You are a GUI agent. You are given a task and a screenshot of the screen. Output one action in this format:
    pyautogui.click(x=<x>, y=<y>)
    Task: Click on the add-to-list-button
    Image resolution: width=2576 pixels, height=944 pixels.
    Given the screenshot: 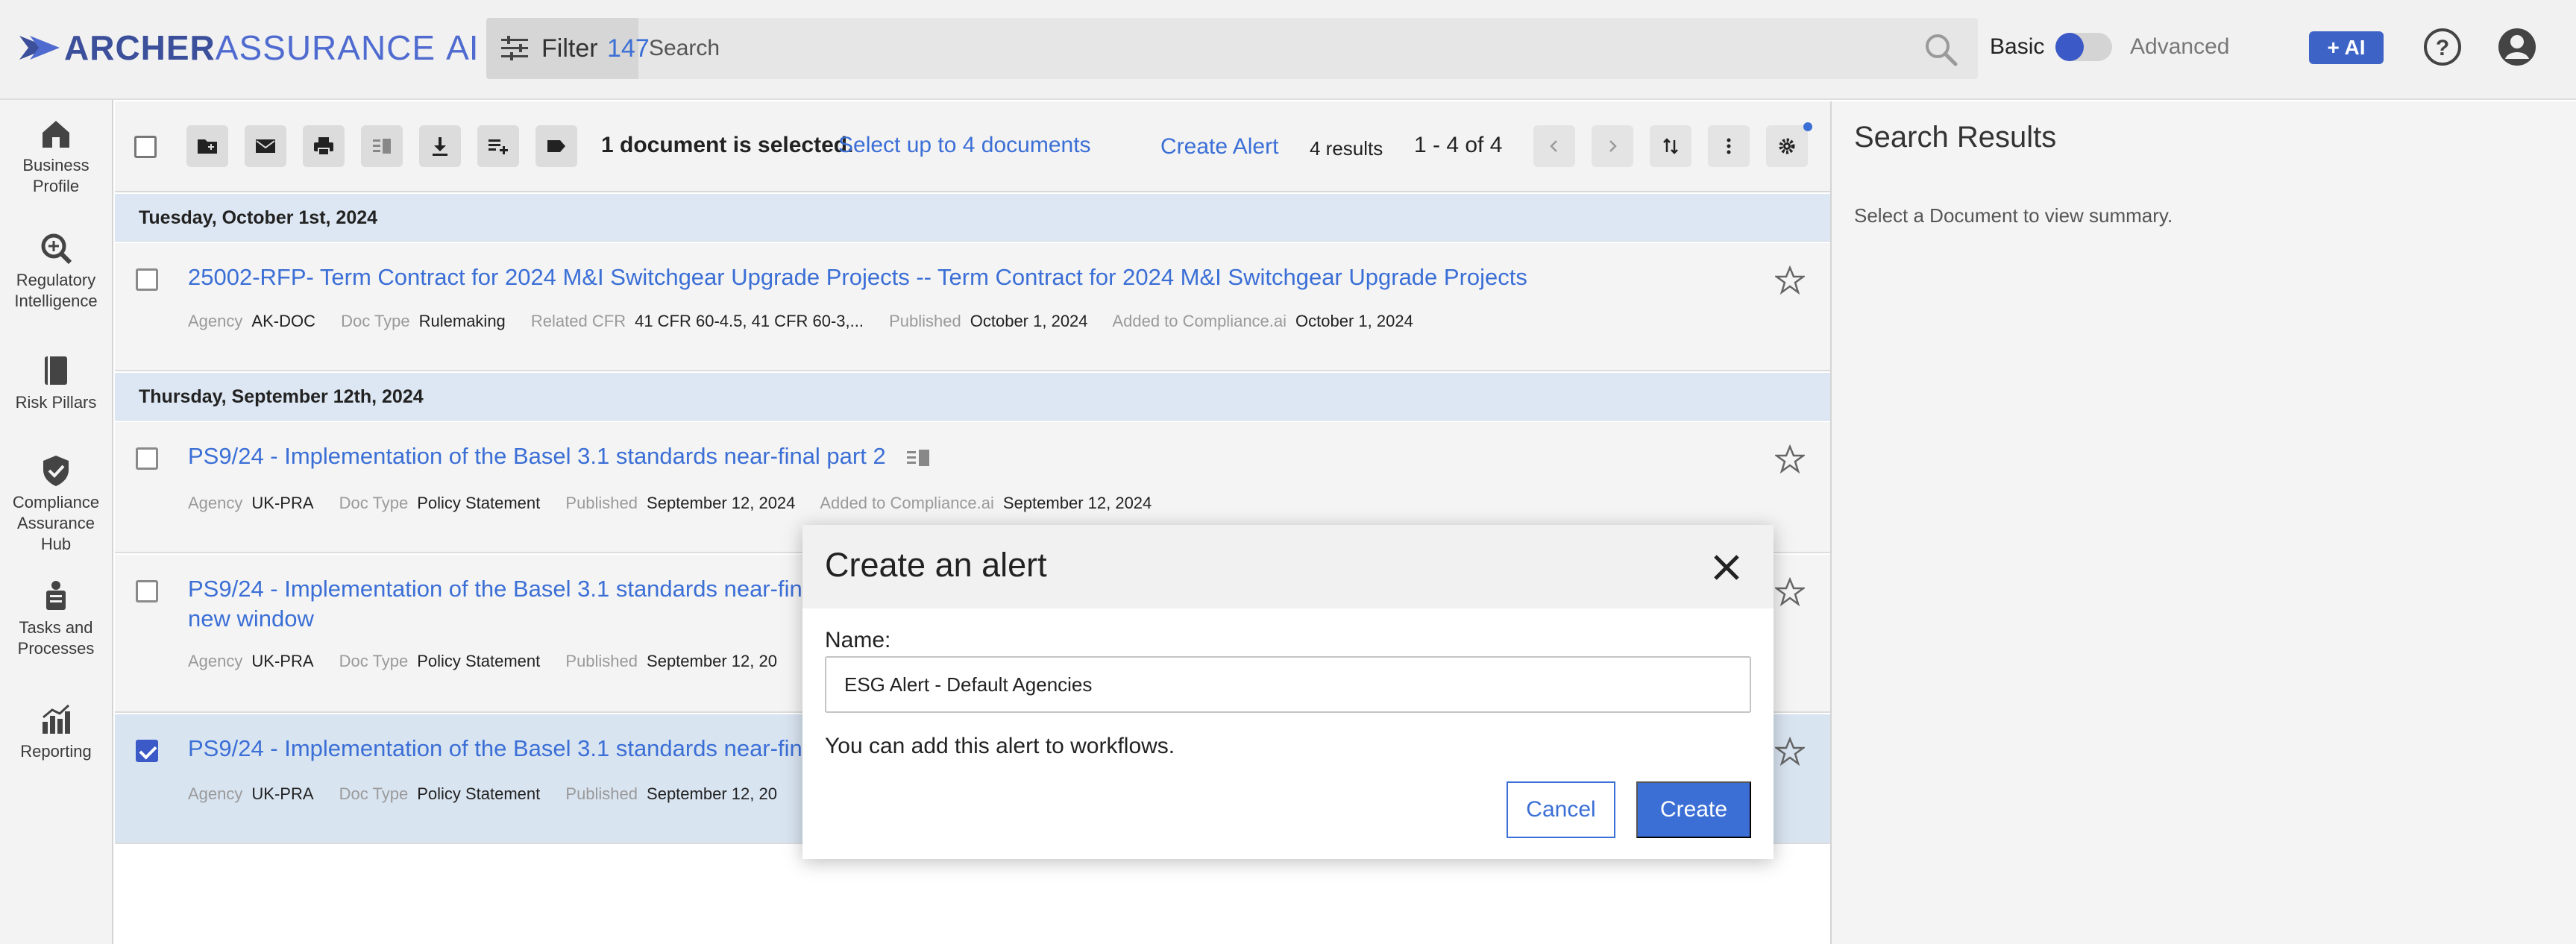 What is the action you would take?
    pyautogui.click(x=498, y=146)
    